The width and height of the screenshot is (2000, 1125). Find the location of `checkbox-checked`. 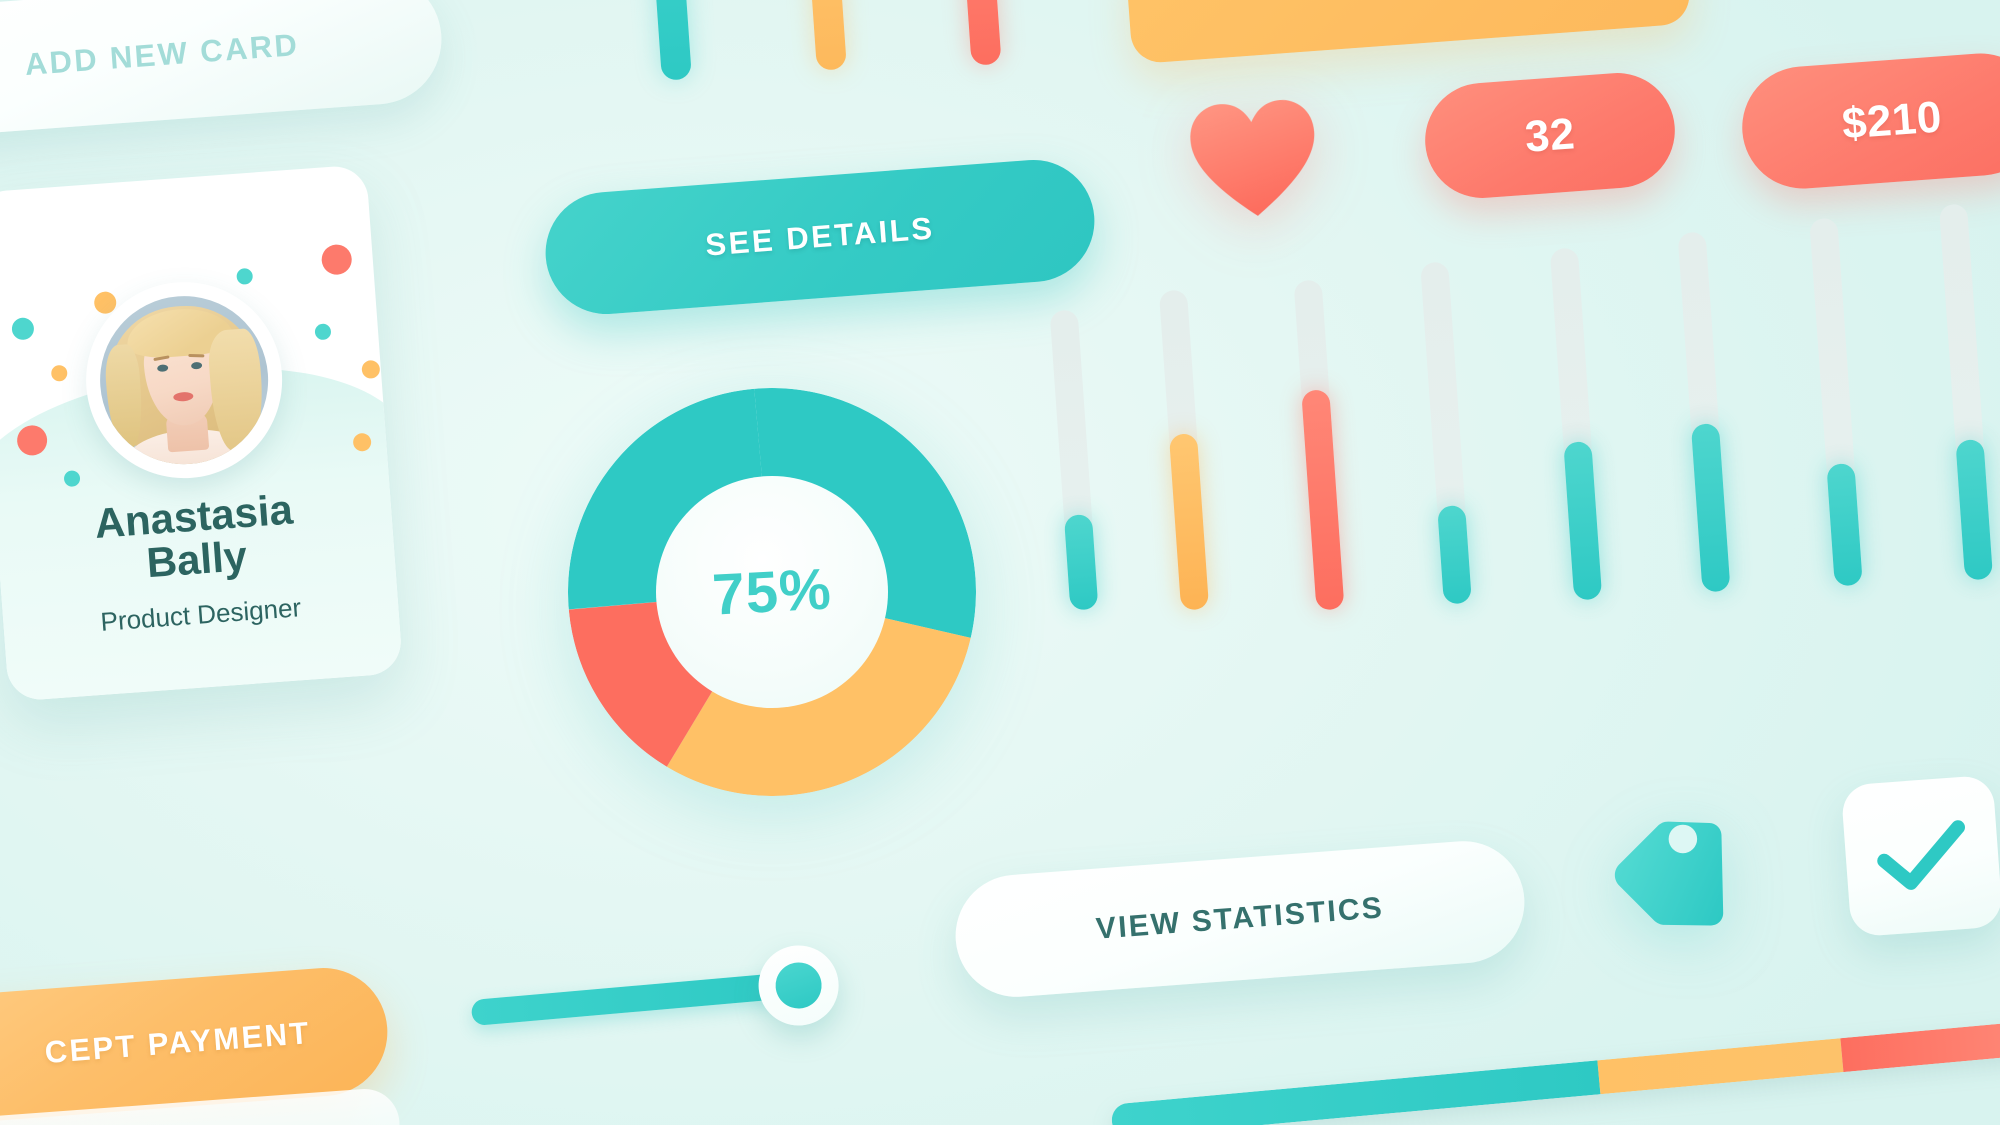

checkbox-checked is located at coordinates (1920, 856).